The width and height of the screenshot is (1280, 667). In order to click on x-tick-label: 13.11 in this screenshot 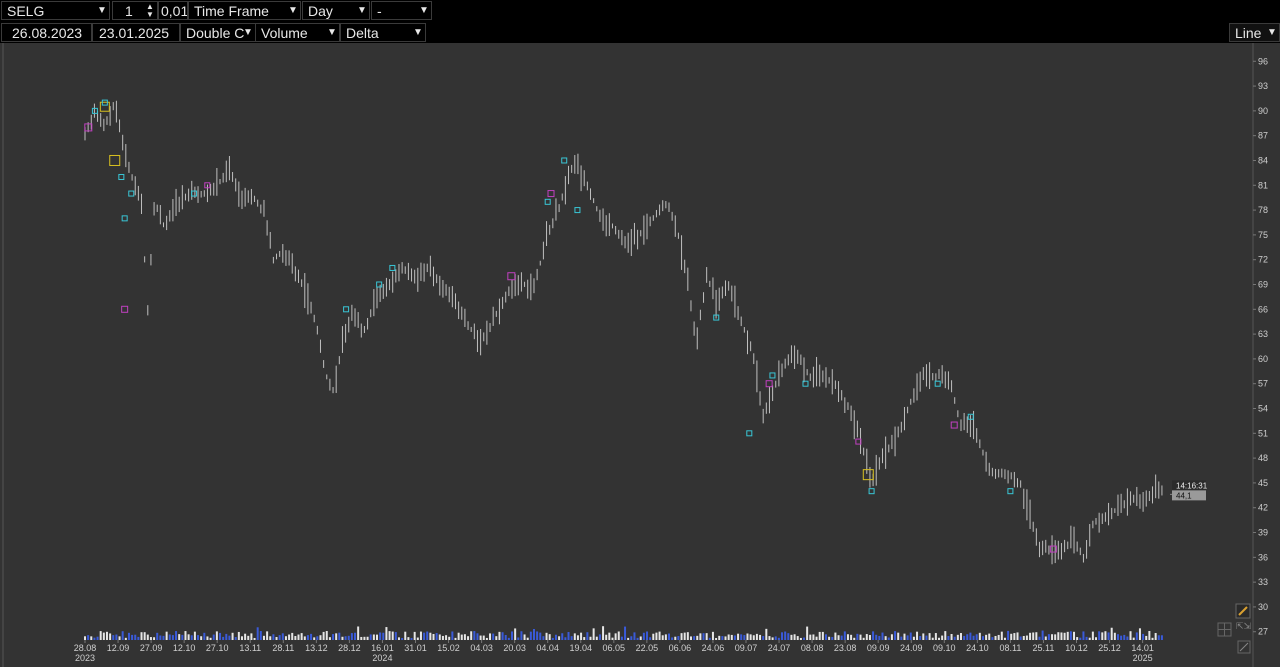, I will do `click(250, 648)`.